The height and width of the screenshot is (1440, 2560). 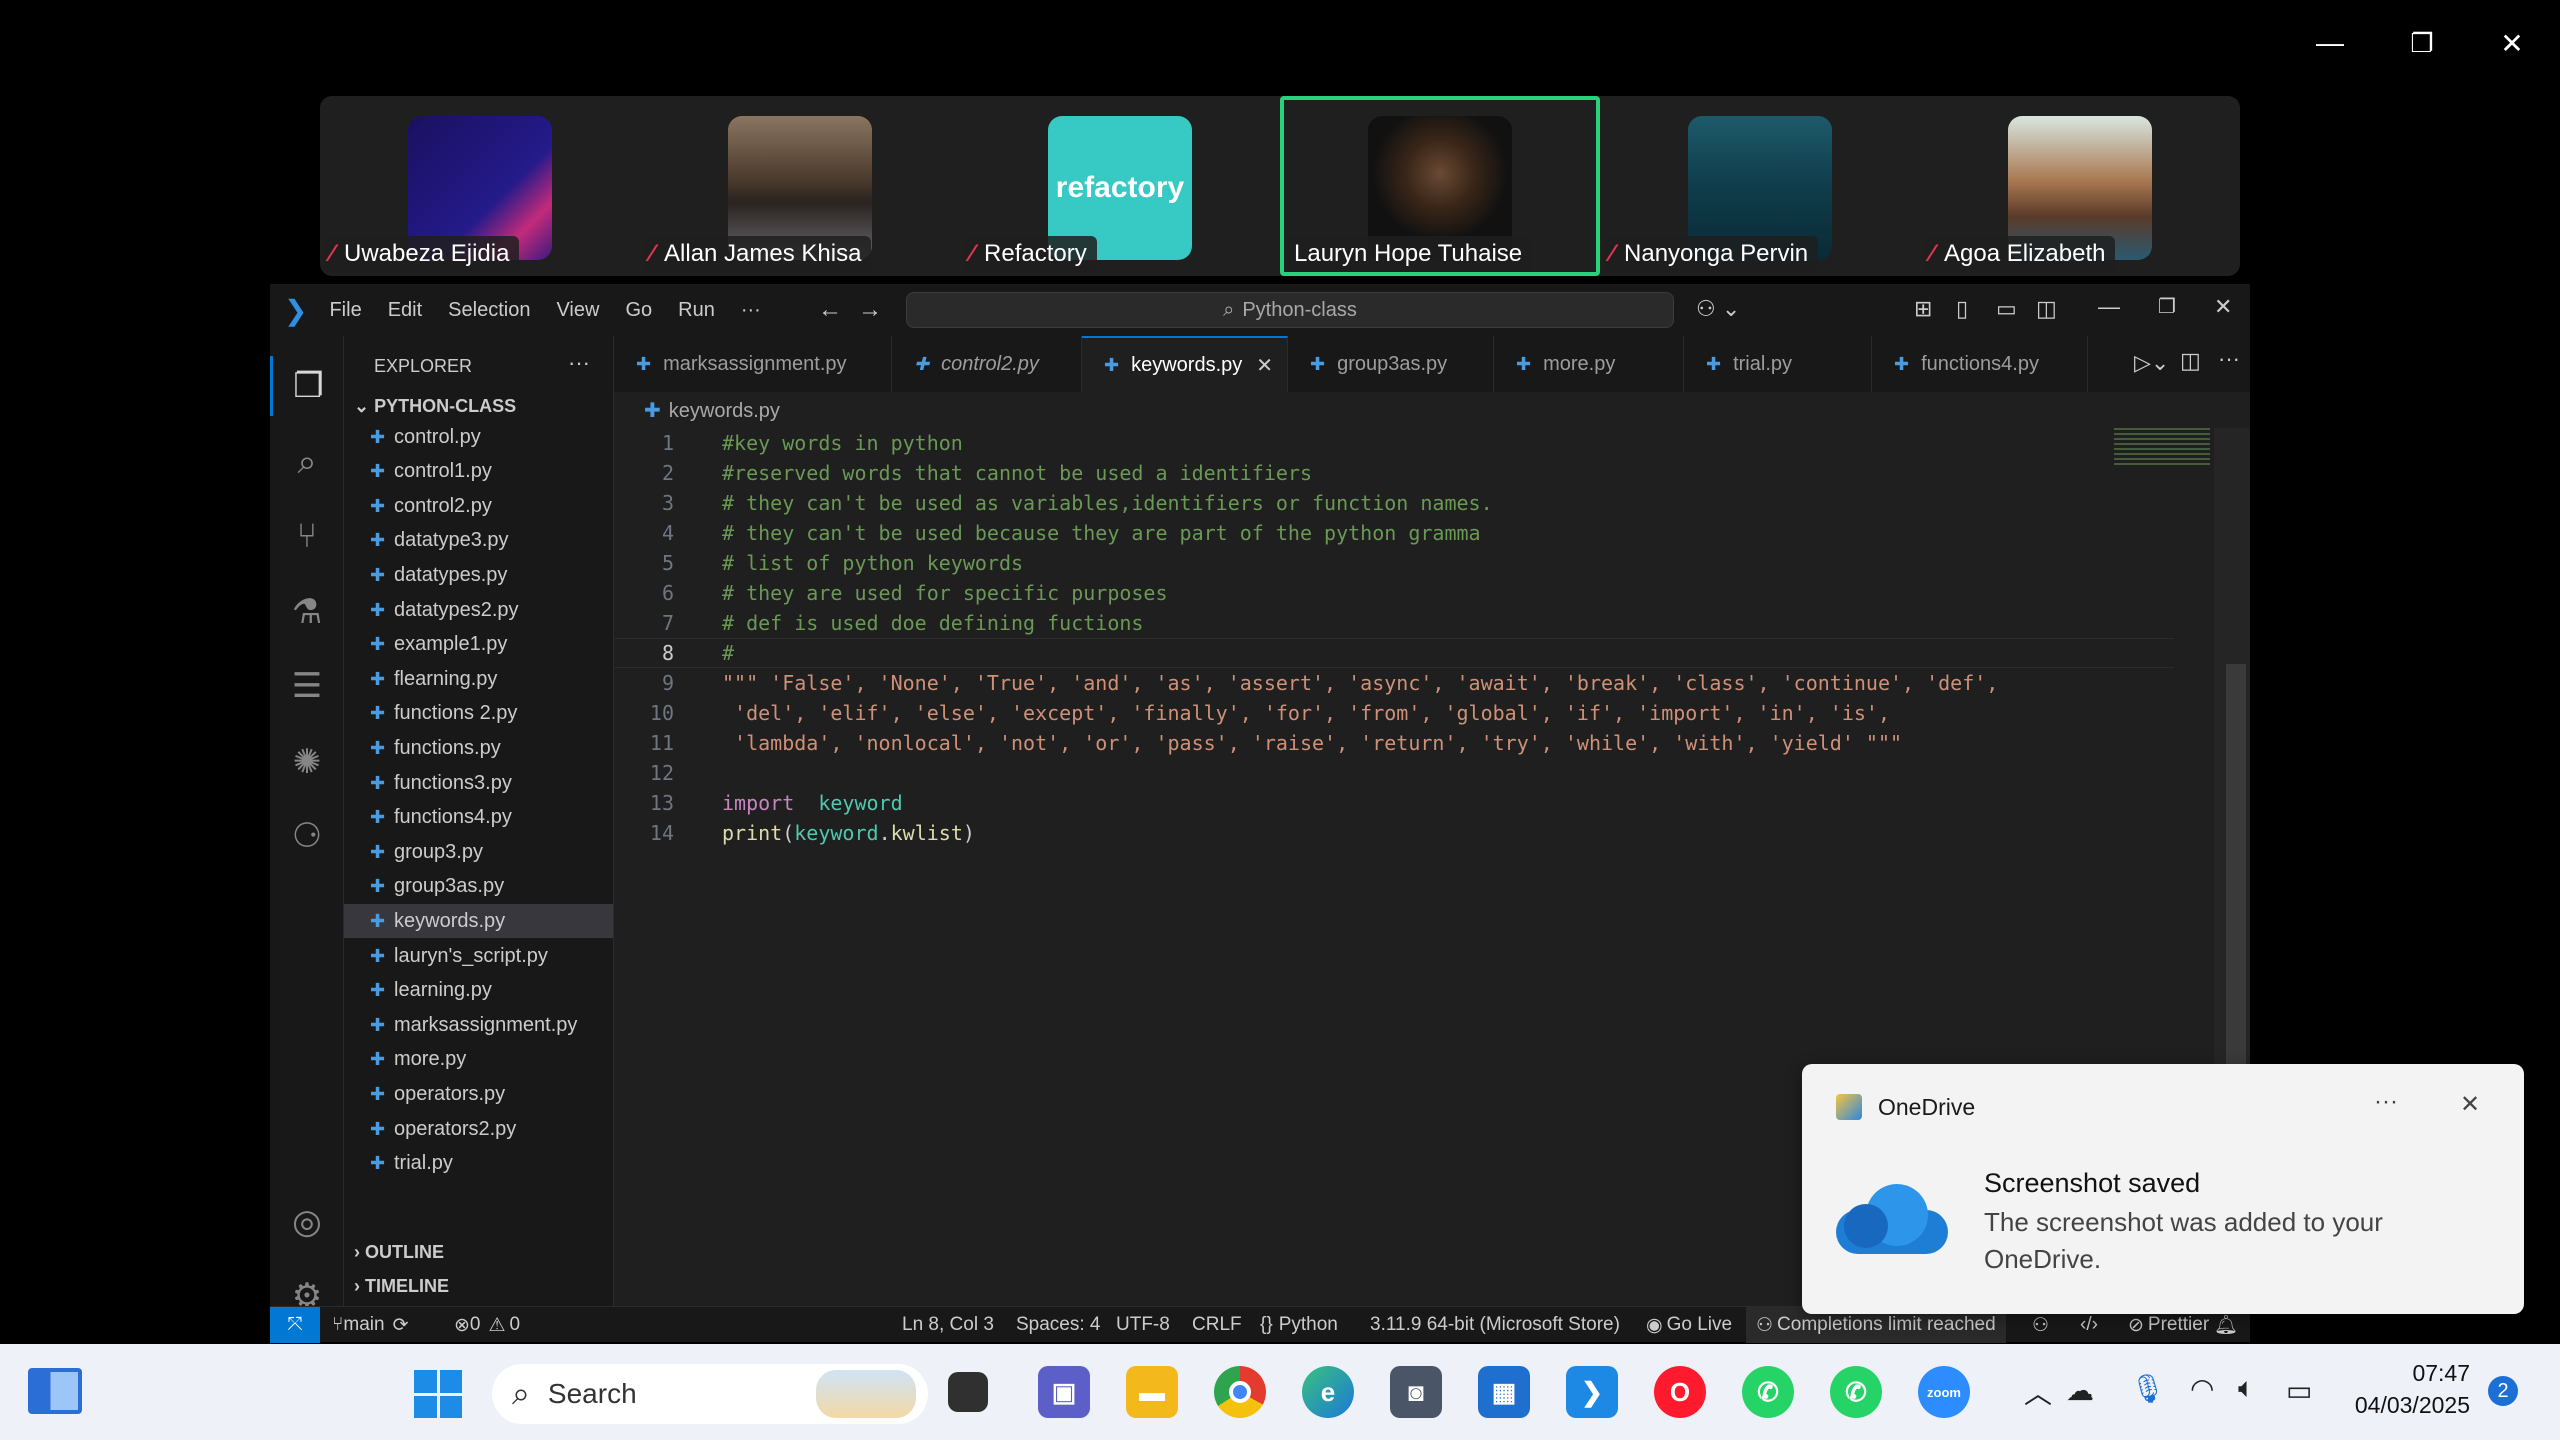 I want to click on copilot-icon: ⚇ ⌄, so click(x=1718, y=309).